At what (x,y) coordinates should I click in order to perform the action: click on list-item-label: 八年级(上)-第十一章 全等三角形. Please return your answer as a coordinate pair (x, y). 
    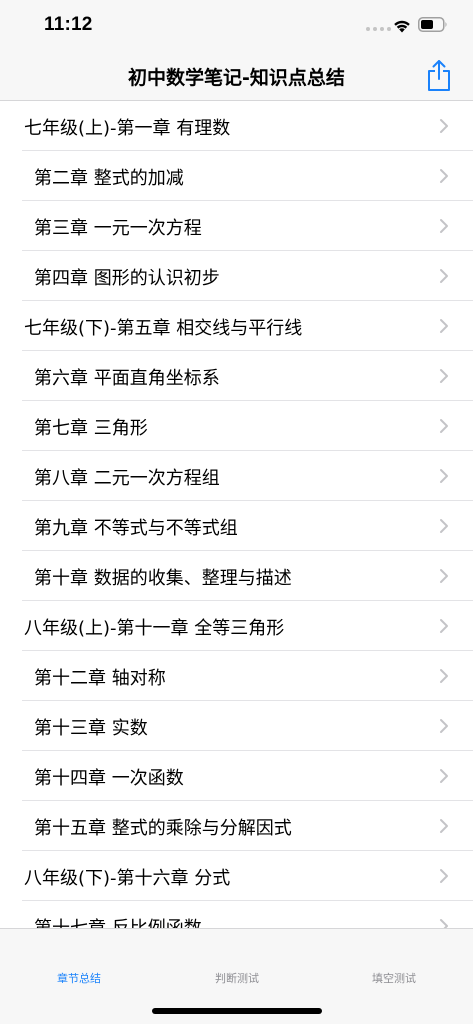
    Looking at the image, I should click on (154, 628).